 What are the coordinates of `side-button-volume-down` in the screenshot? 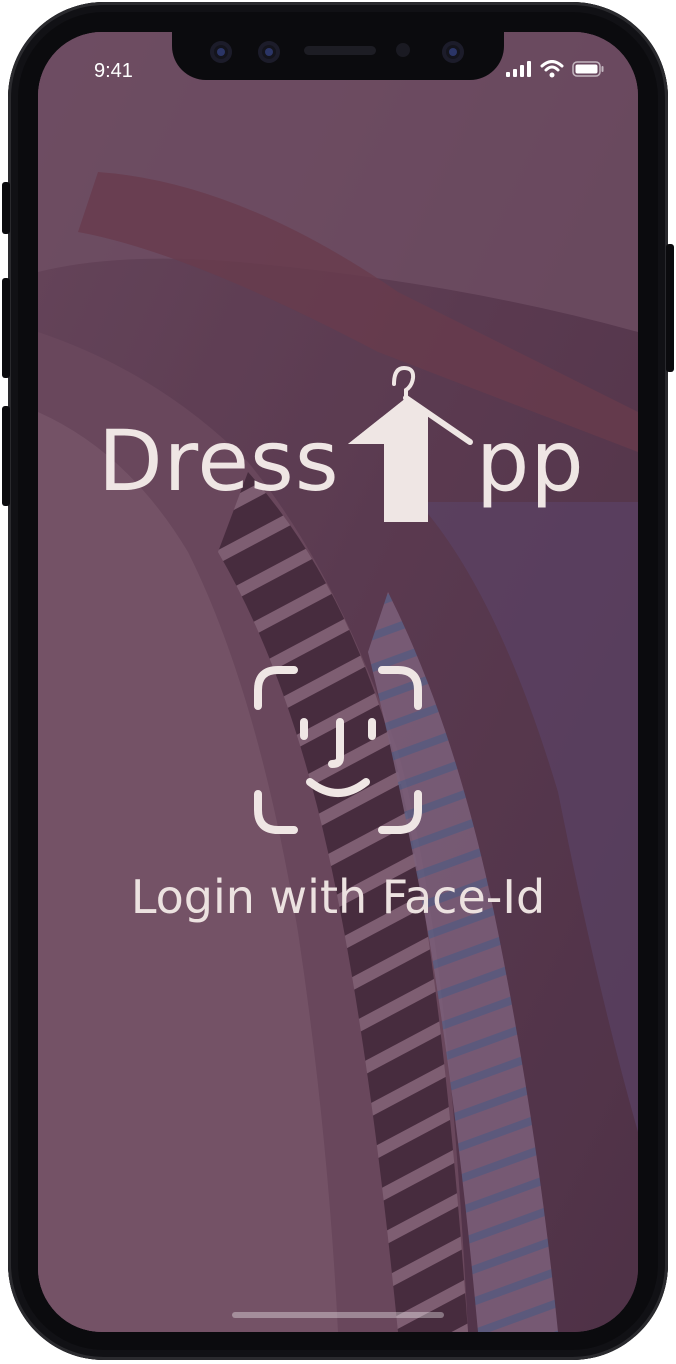 It's located at (6, 456).